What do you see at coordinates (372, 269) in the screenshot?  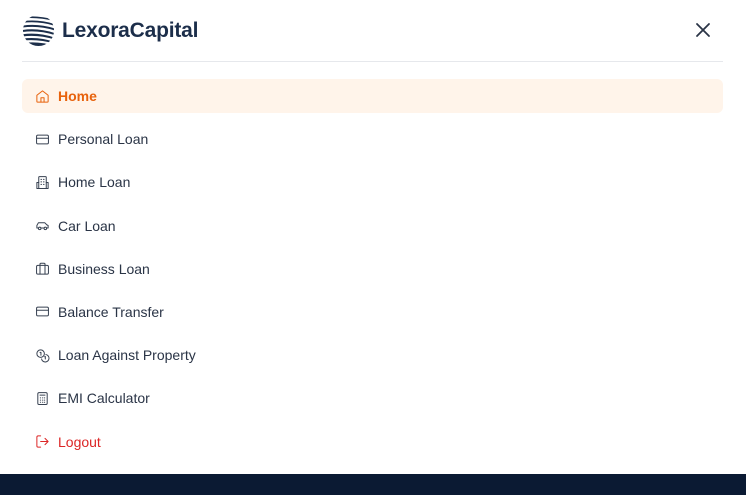 I see `menu-item-business-loan: Business Loan` at bounding box center [372, 269].